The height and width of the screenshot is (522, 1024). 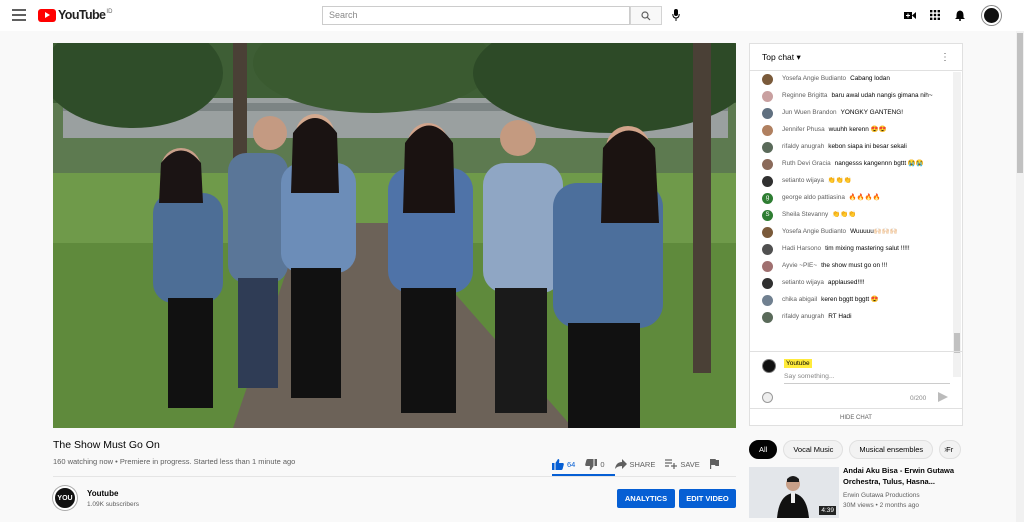 I want to click on chat-message-text: wuuhh kerenn 😍😍, so click(x=857, y=129).